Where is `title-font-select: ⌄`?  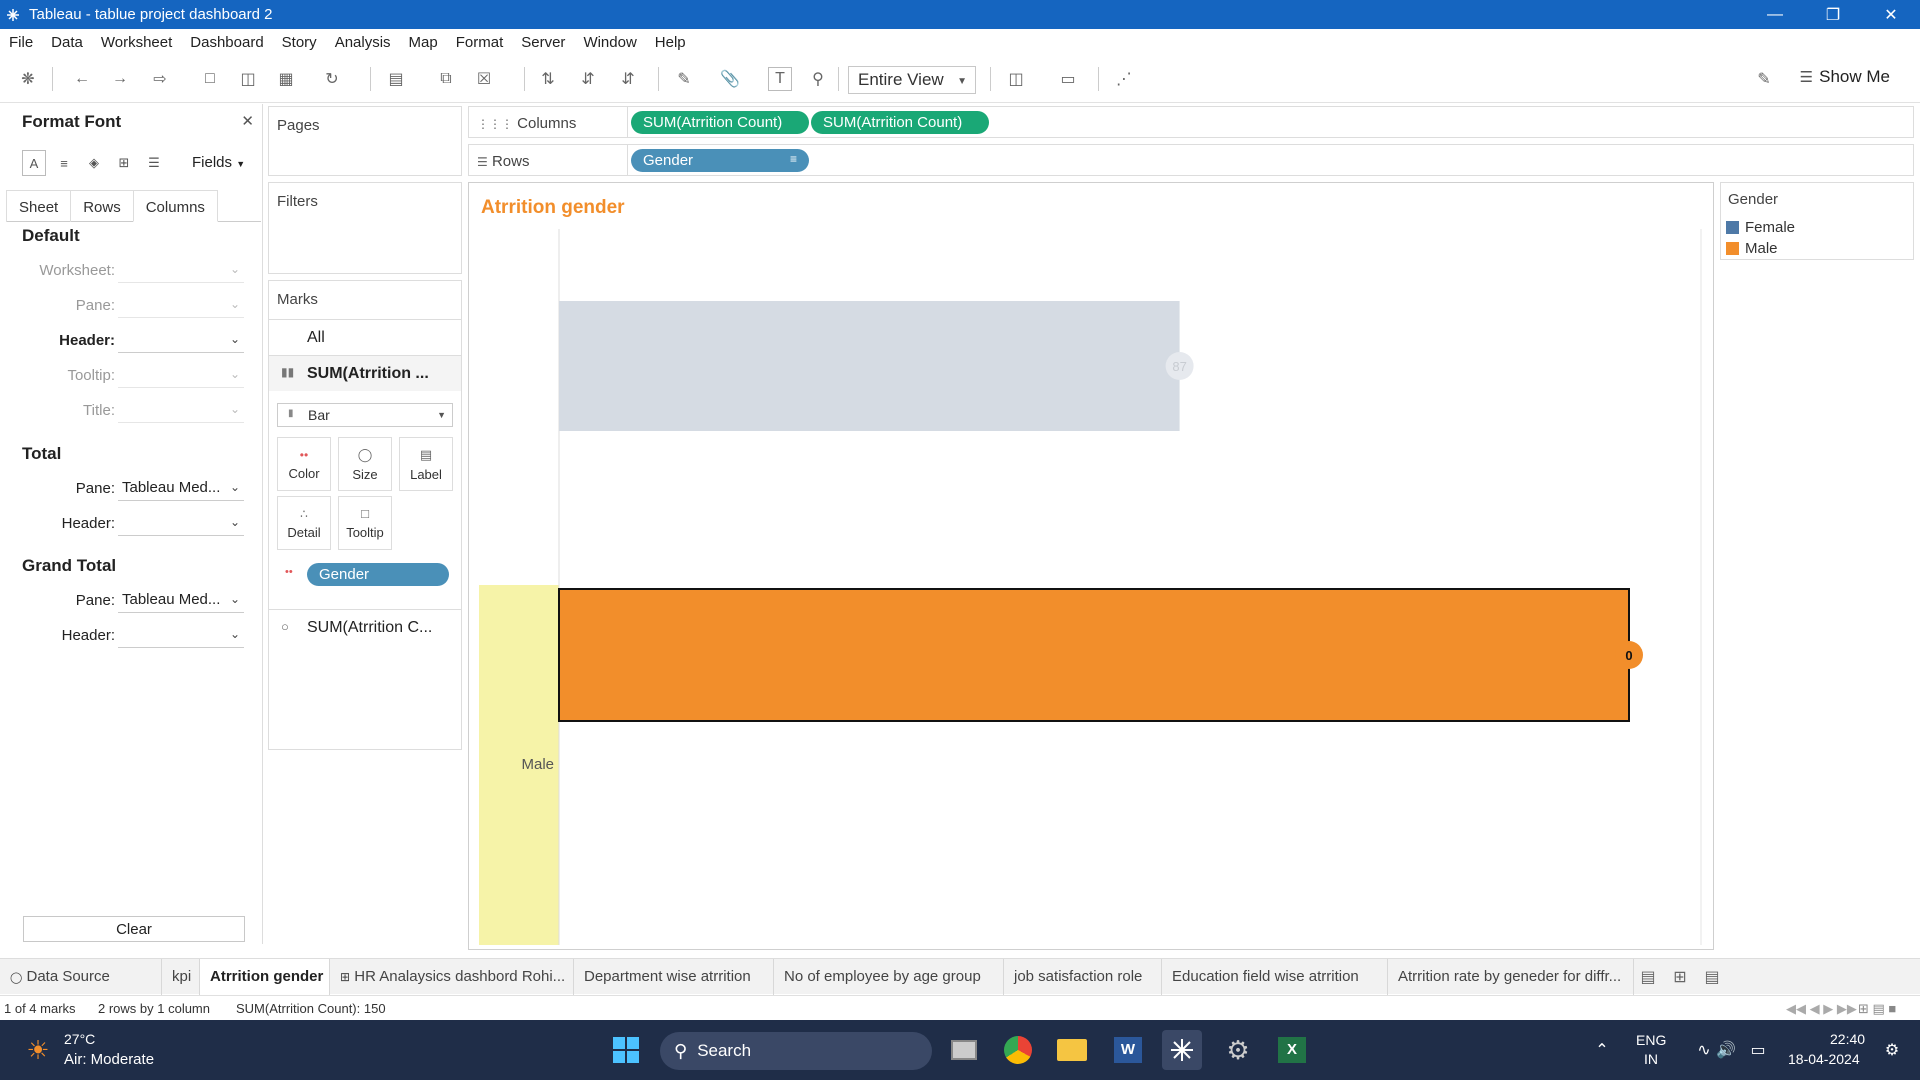 title-font-select: ⌄ is located at coordinates (181, 410).